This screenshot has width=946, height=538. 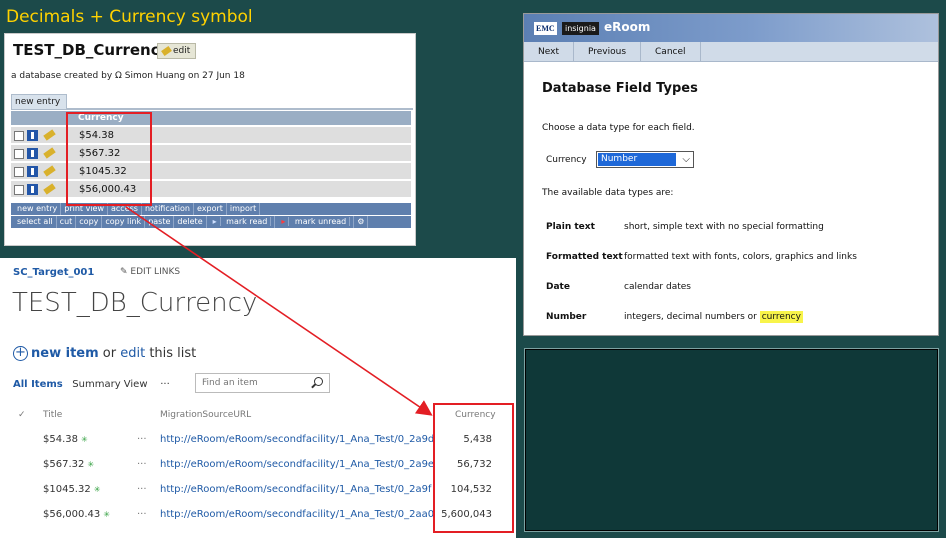 I want to click on search-input, so click(x=252, y=383).